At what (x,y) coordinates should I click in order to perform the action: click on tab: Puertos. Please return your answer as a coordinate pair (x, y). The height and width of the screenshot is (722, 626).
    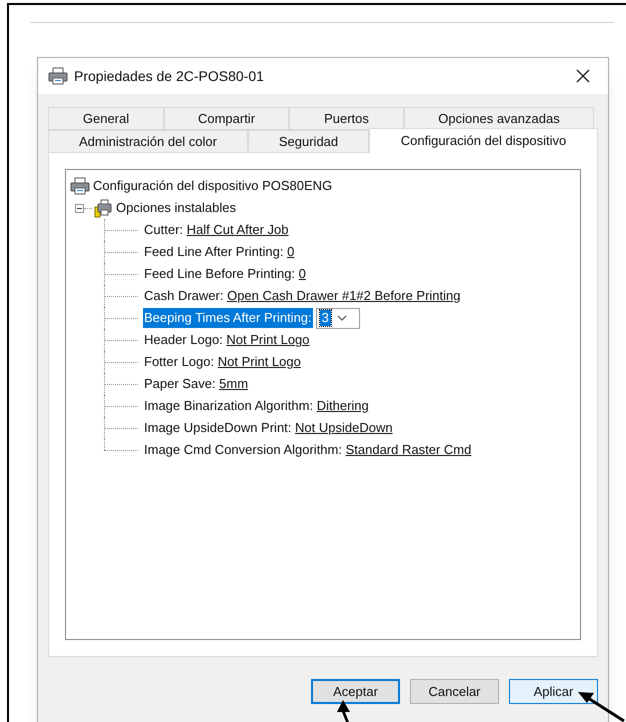
    Looking at the image, I should click on (346, 118).